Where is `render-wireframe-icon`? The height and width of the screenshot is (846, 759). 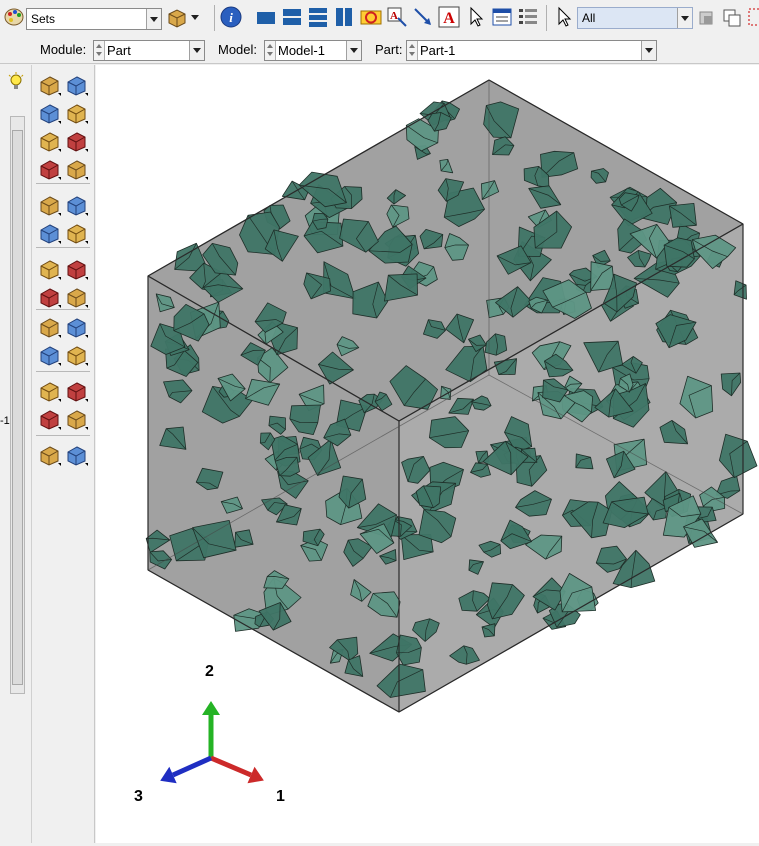
render-wireframe-icon is located at coordinates (266, 17).